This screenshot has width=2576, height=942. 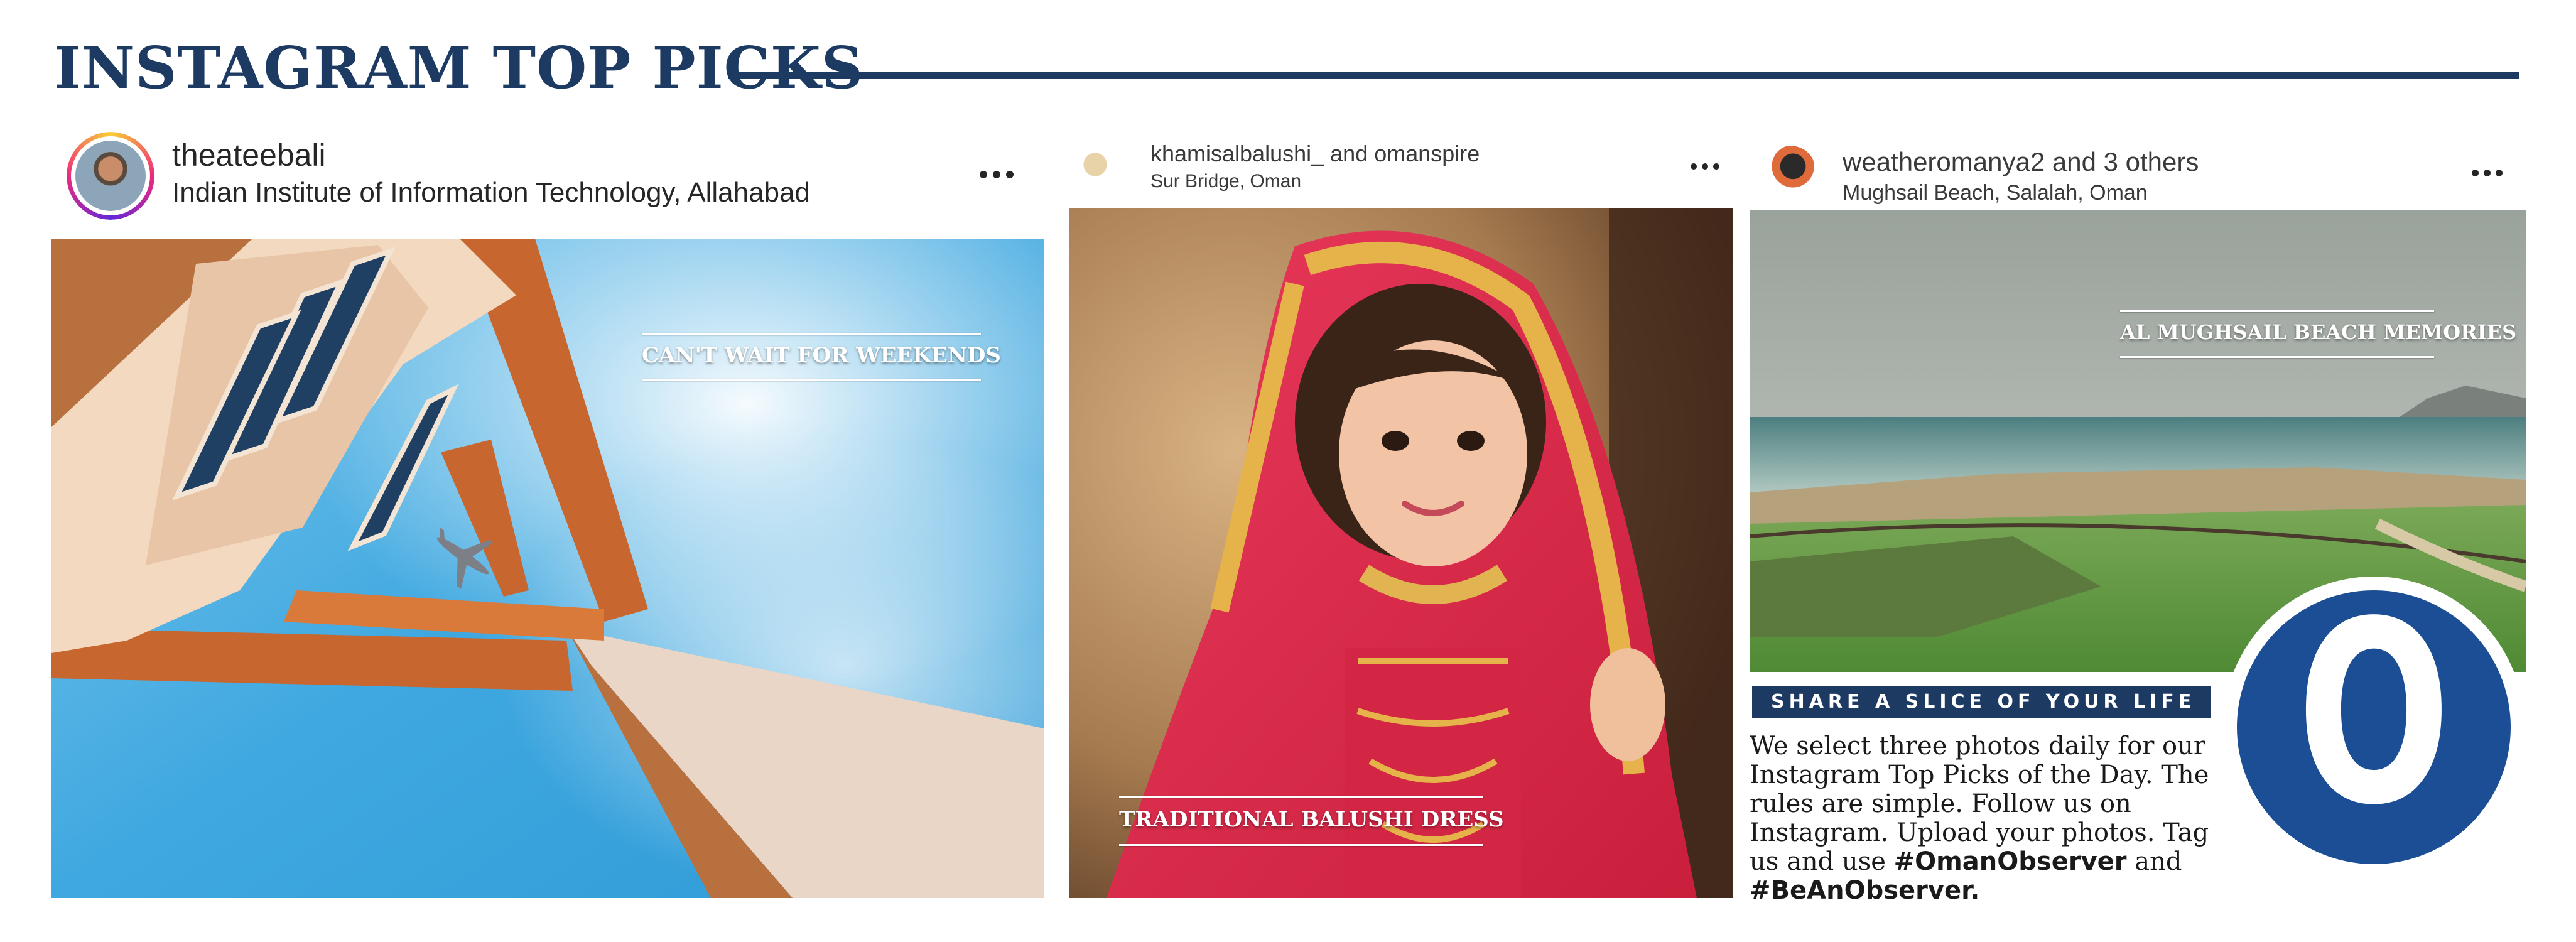 What do you see at coordinates (1995, 193) in the screenshot?
I see `post-location: Mughsail Beach, Salalah, Oman` at bounding box center [1995, 193].